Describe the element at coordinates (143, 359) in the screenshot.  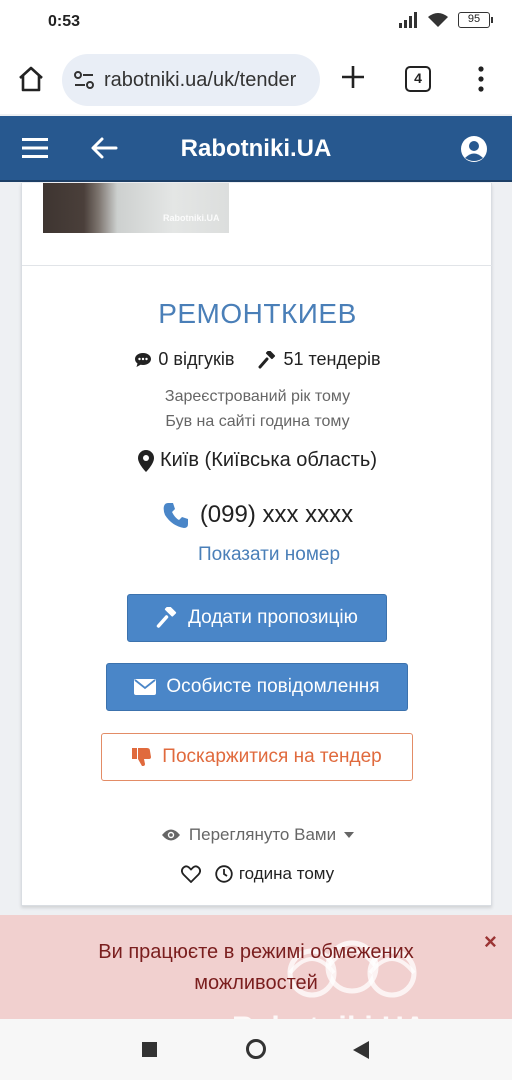
I see `comment-icon` at that location.